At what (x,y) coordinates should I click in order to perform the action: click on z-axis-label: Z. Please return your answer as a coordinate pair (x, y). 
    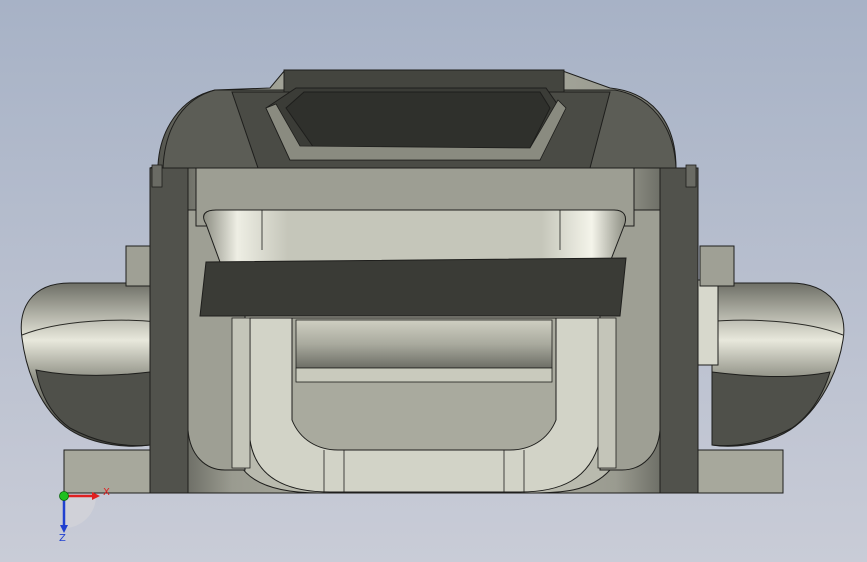
    Looking at the image, I should click on (62, 538).